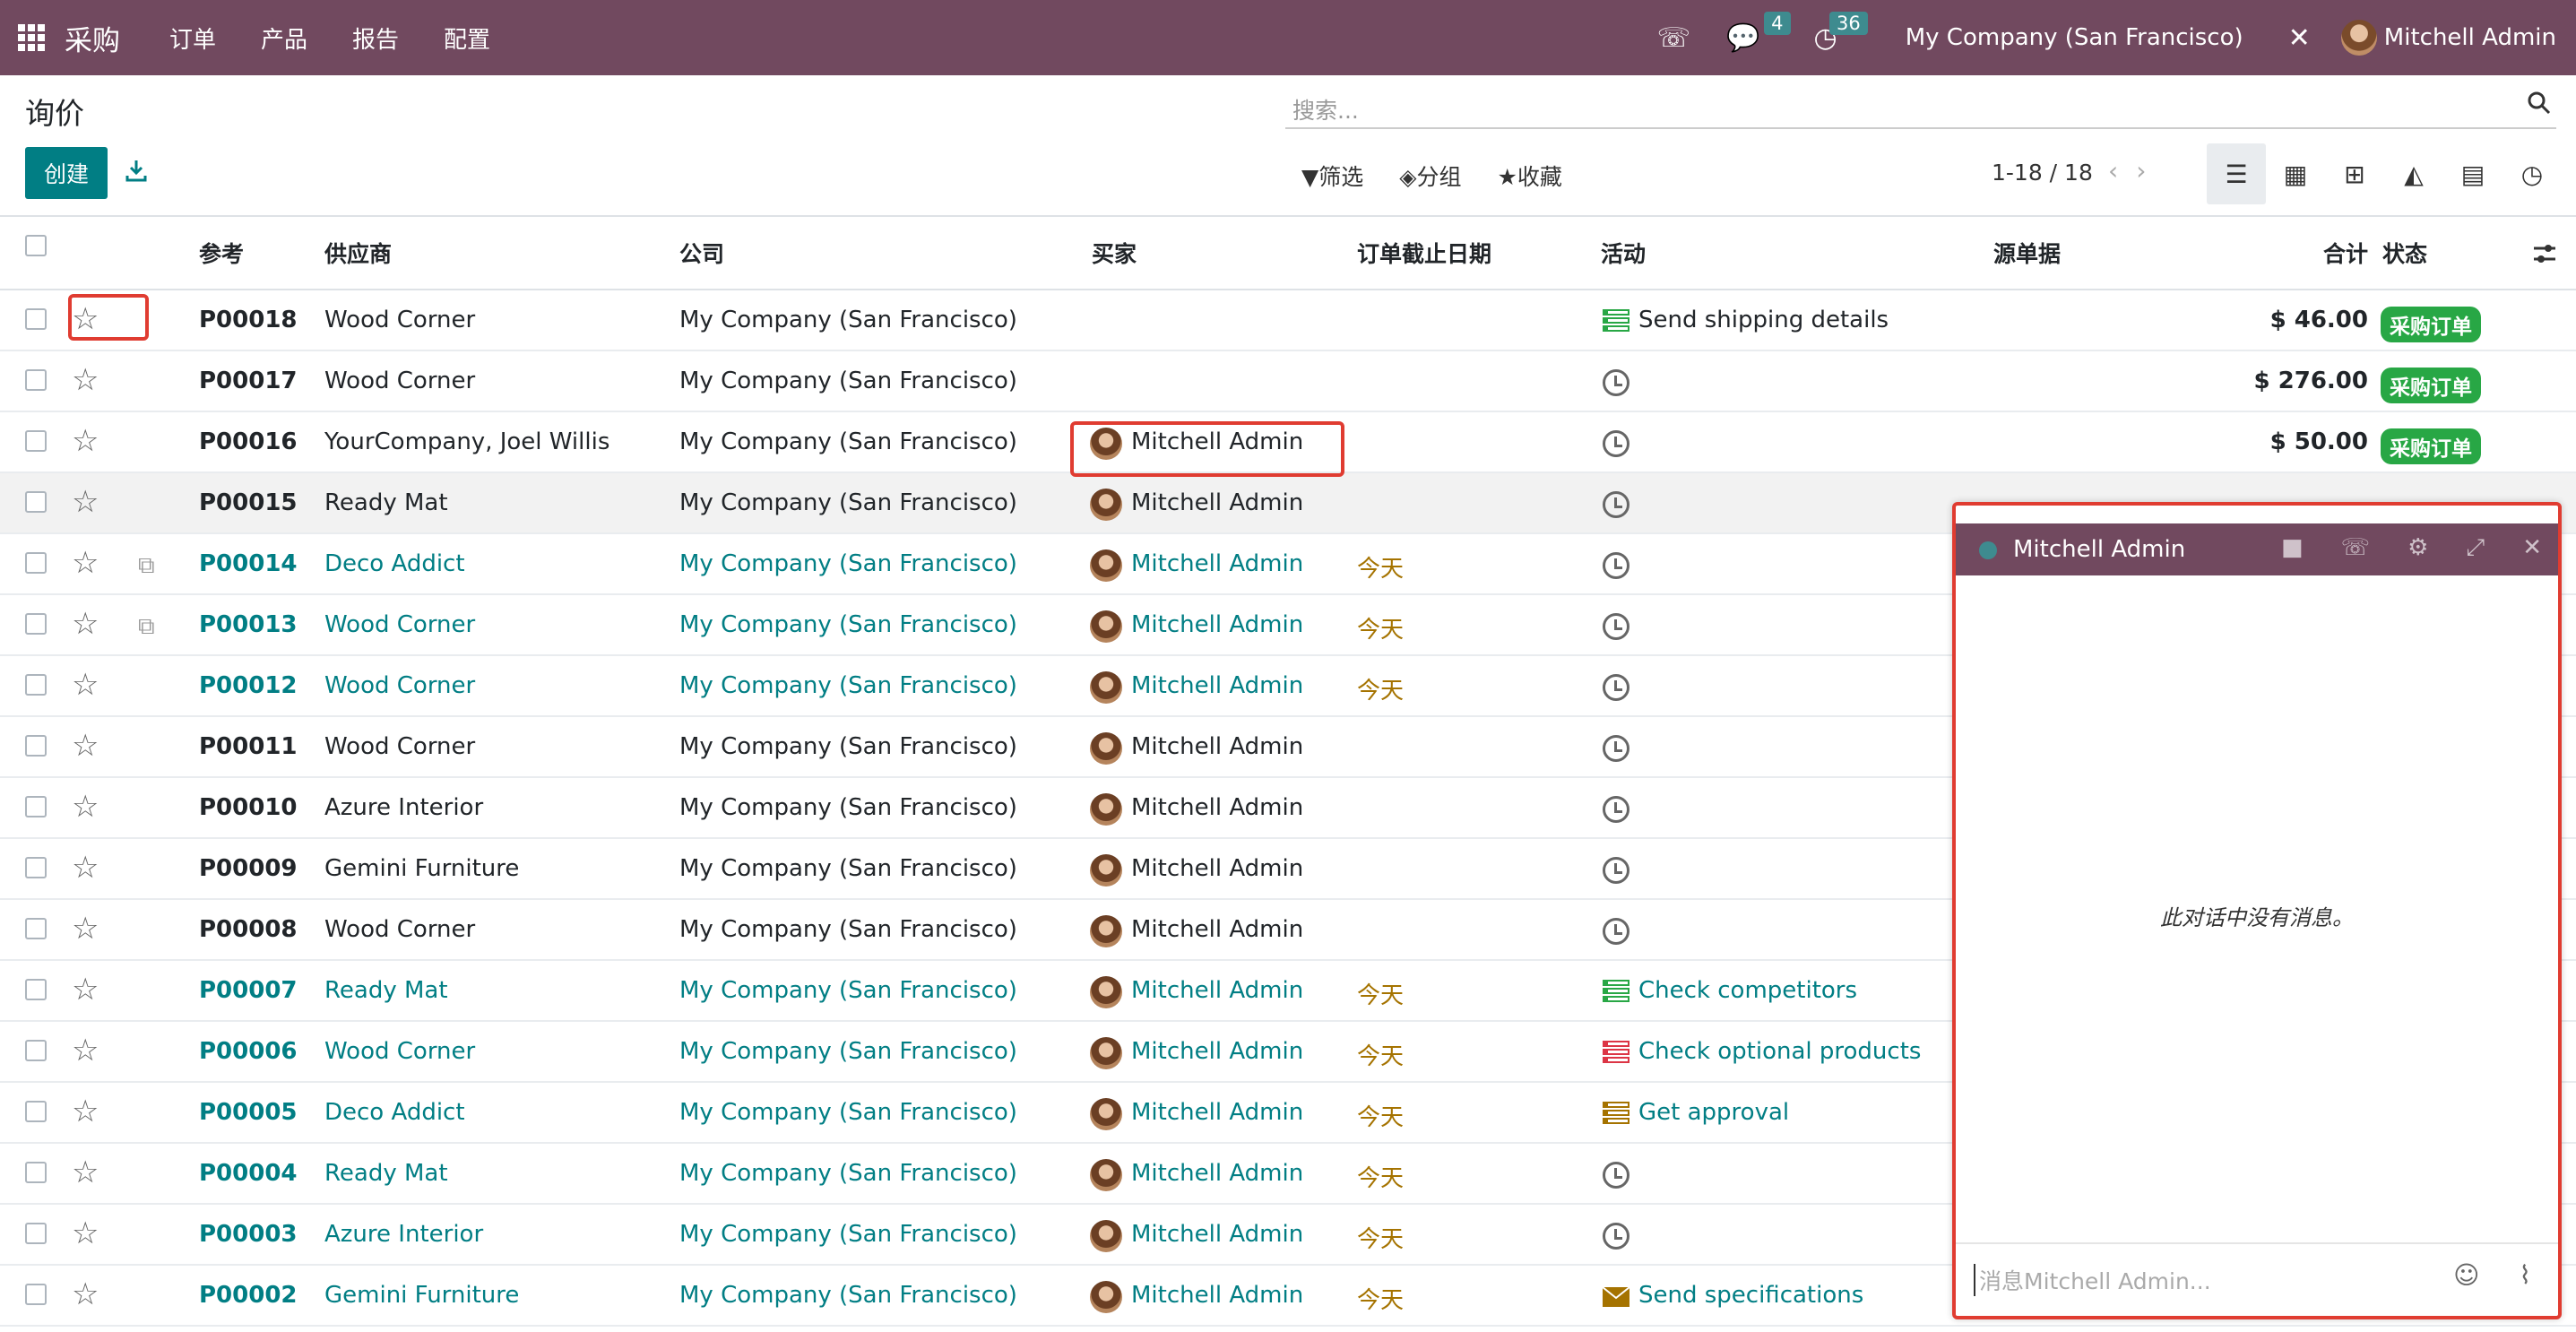  What do you see at coordinates (1750, 1295) in the screenshot?
I see `activity-cell: Send specifications` at bounding box center [1750, 1295].